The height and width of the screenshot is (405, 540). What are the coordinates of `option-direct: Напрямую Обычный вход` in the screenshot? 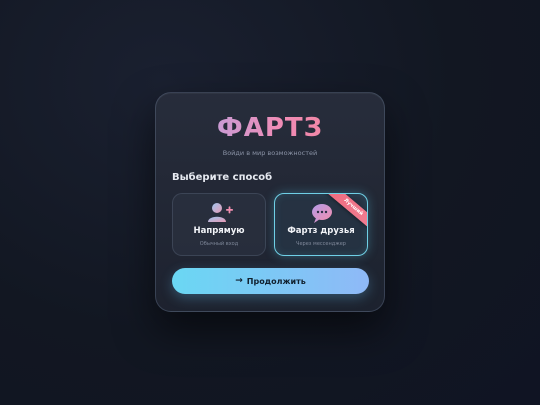 It's located at (219, 224).